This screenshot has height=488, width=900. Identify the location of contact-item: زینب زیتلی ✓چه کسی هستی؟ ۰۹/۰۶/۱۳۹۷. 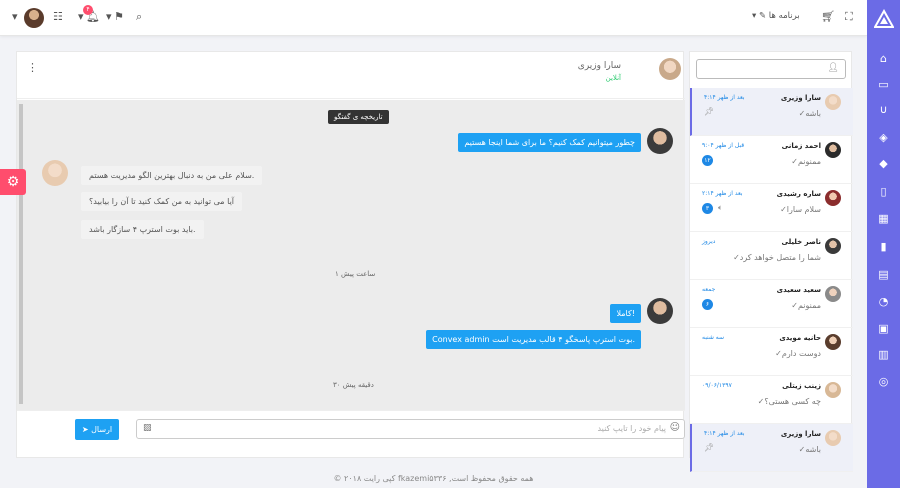
(771, 400).